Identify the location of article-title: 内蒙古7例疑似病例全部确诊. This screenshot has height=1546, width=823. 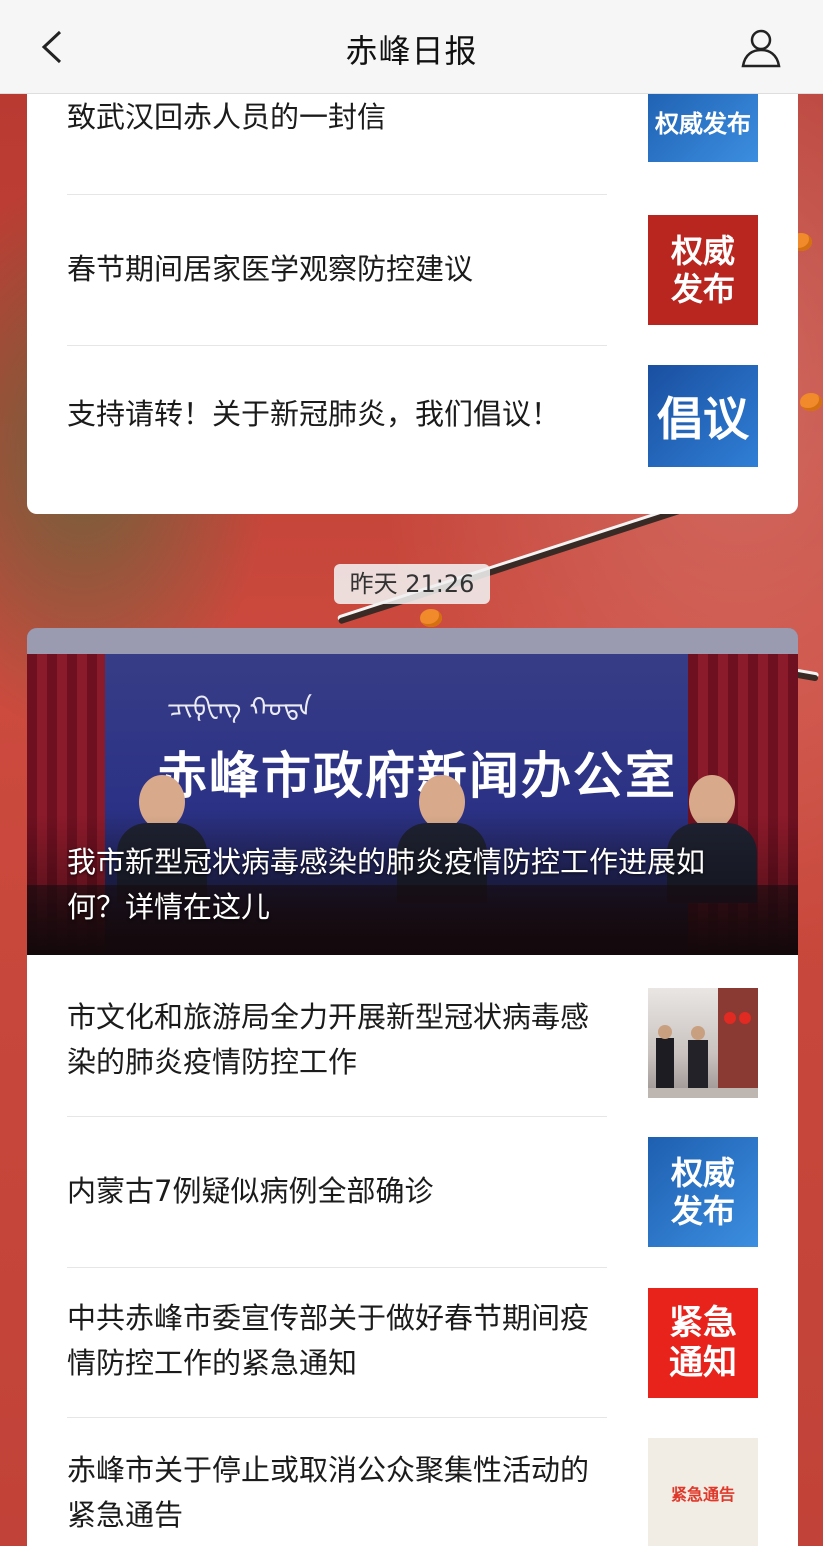
(250, 1191).